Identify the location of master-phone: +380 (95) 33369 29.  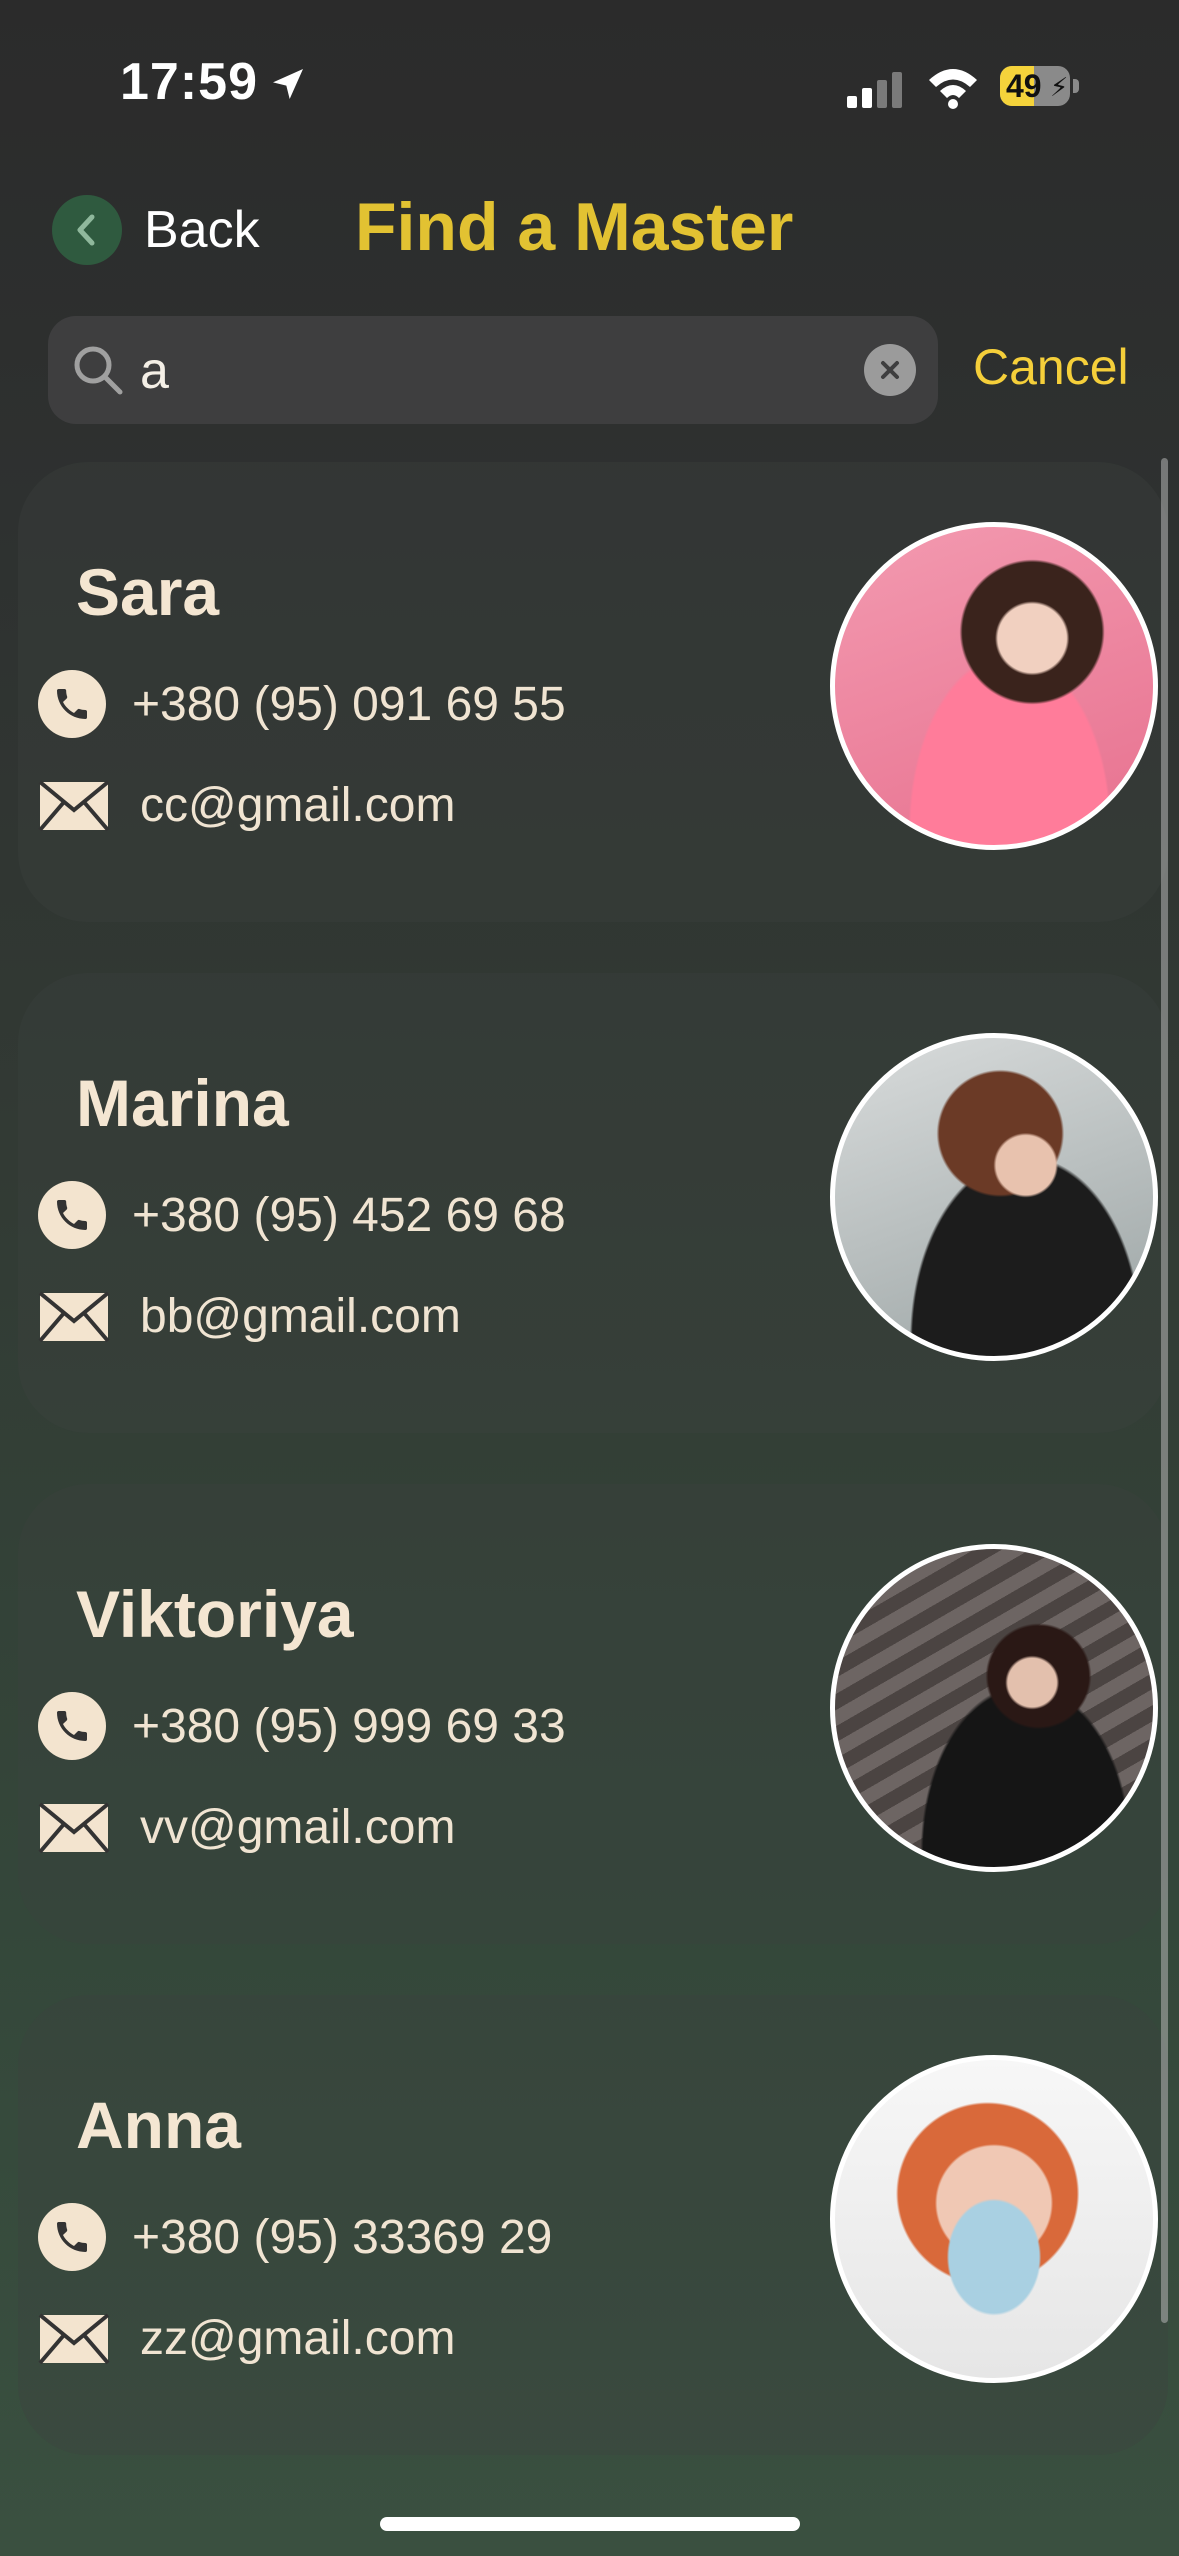
(342, 2237).